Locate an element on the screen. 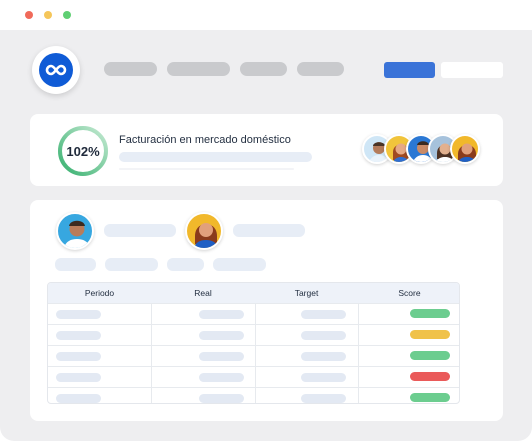 The height and width of the screenshot is (441, 532). secondary-button is located at coordinates (472, 70).